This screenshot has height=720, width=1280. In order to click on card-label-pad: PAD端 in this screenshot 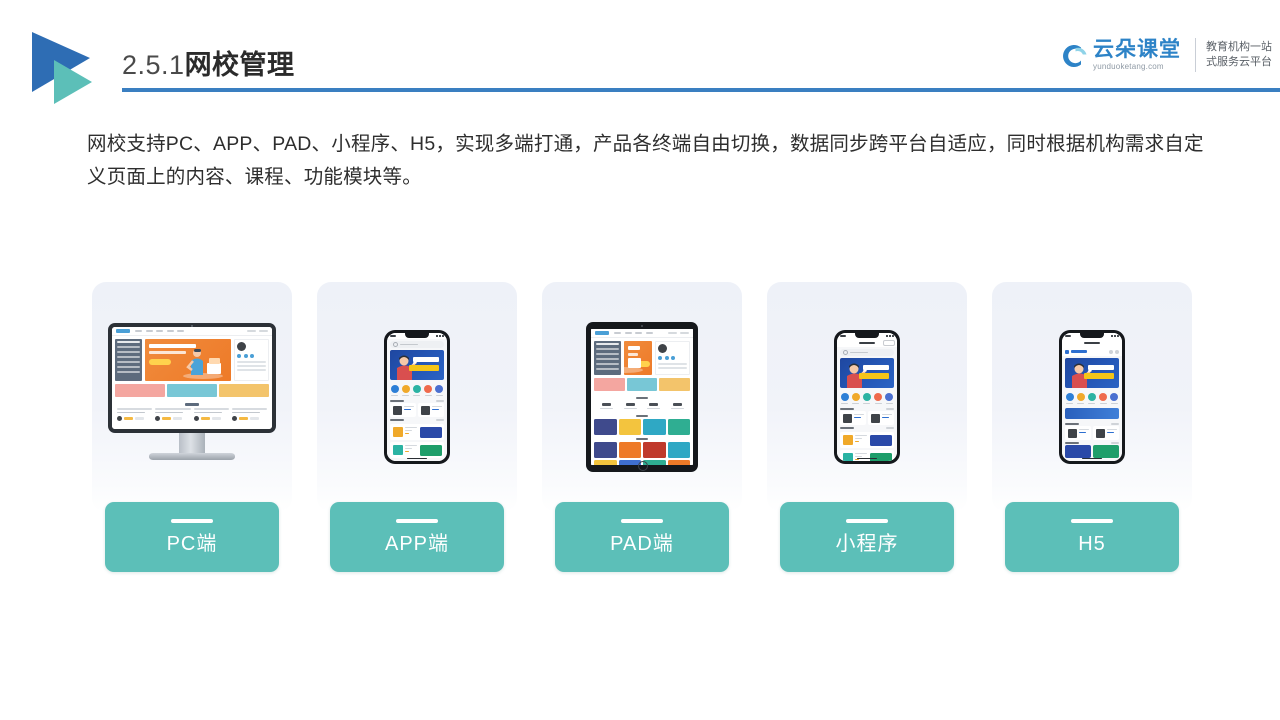, I will do `click(642, 537)`.